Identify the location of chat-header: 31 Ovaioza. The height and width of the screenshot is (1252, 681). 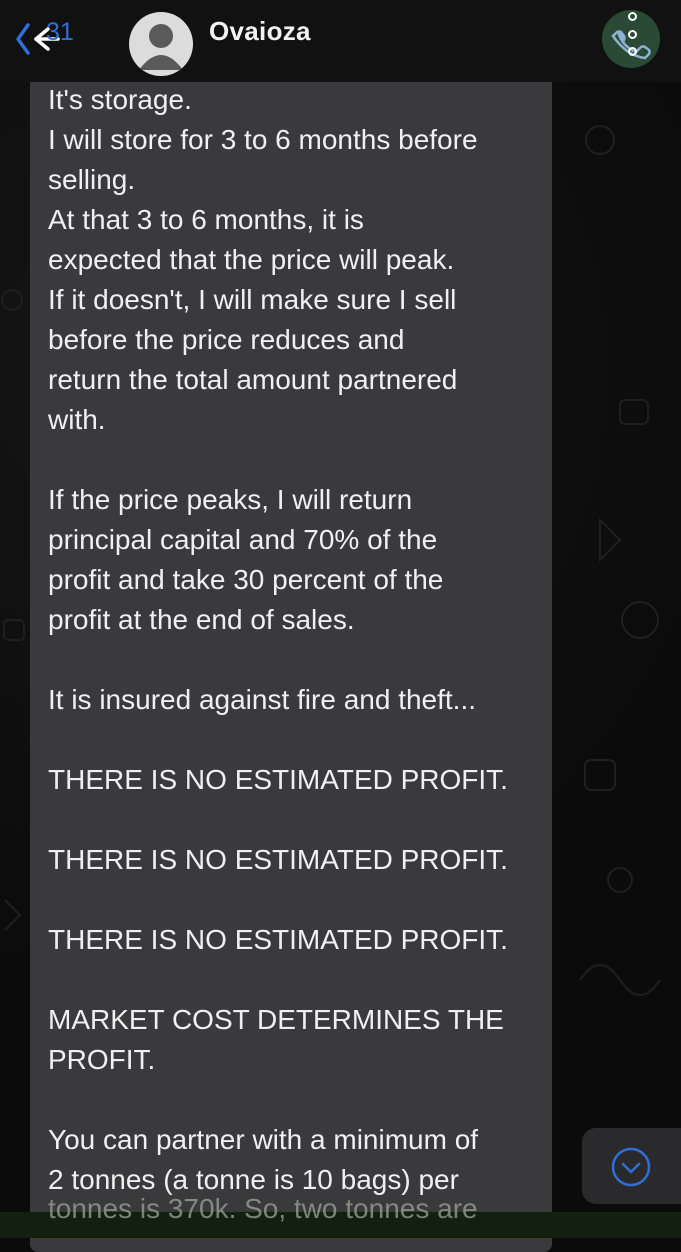
(340, 41).